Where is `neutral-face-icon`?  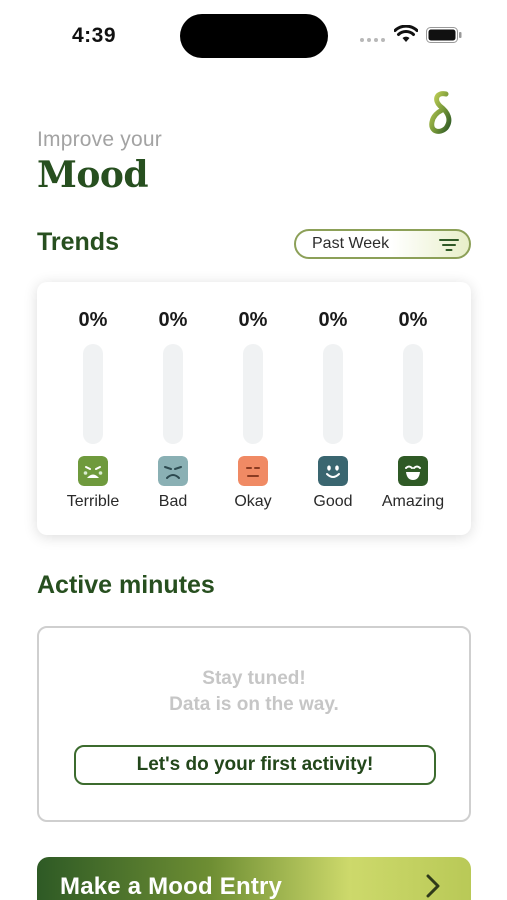 neutral-face-icon is located at coordinates (253, 471).